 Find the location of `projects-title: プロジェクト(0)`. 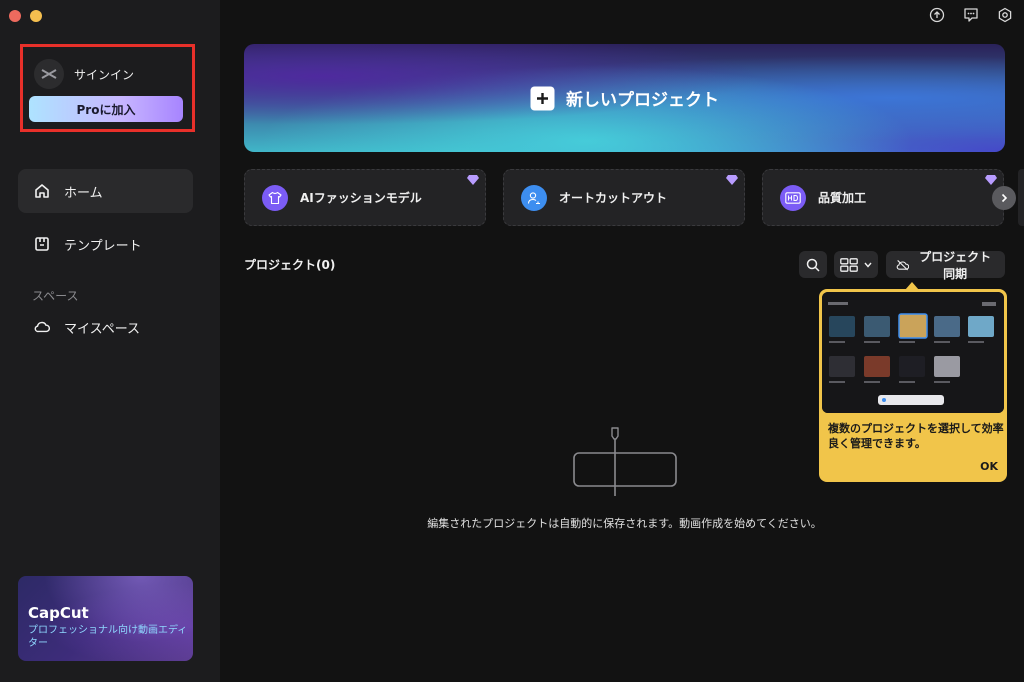

projects-title: プロジェクト(0) is located at coordinates (290, 265).